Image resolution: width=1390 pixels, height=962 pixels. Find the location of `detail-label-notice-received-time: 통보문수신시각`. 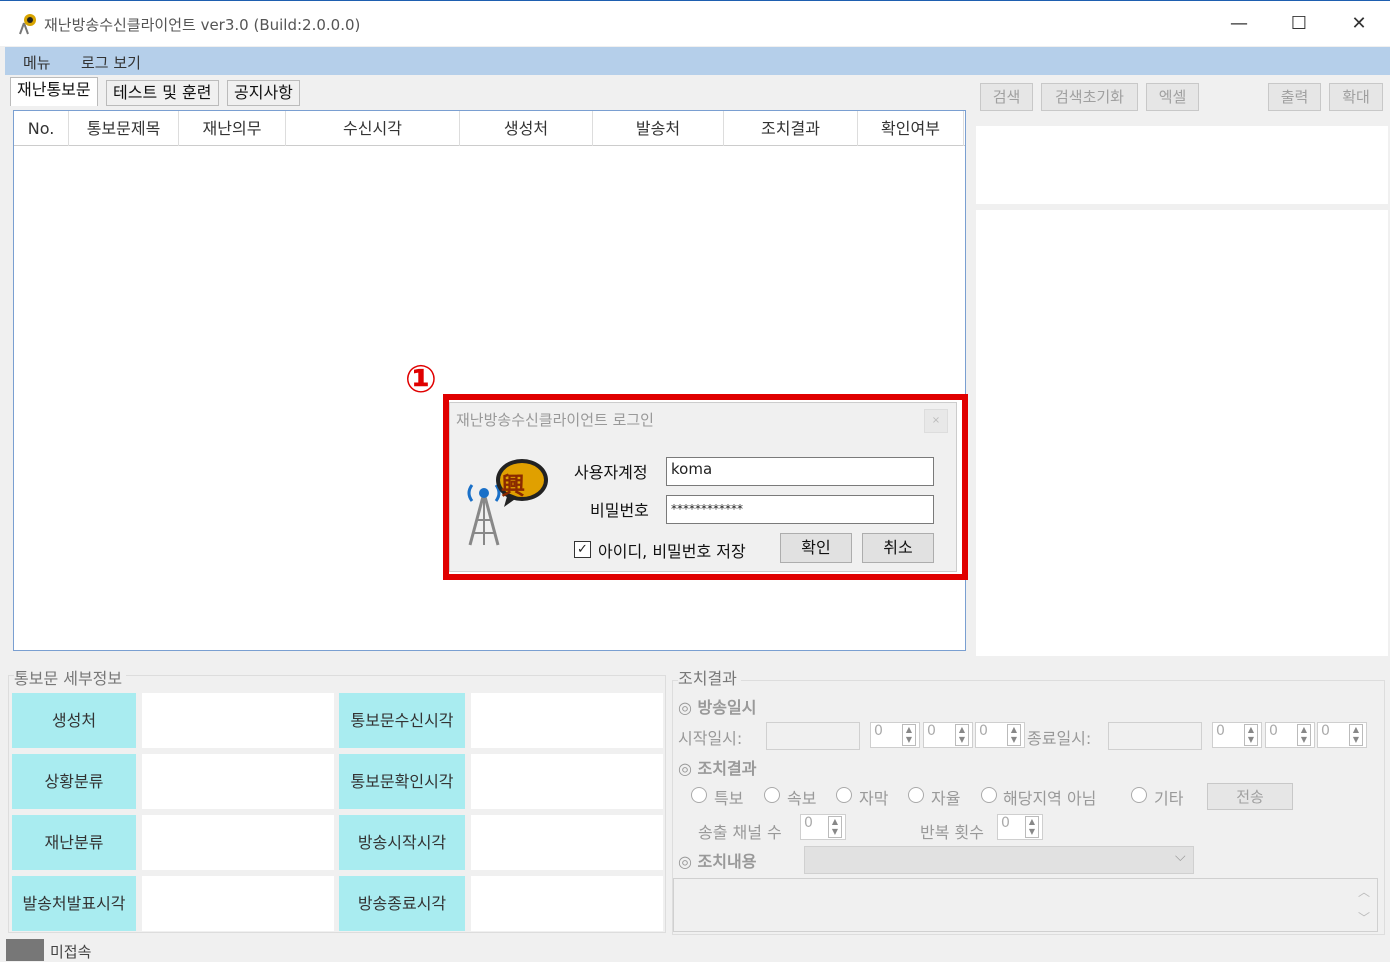

detail-label-notice-received-time: 통보문수신시각 is located at coordinates (402, 720).